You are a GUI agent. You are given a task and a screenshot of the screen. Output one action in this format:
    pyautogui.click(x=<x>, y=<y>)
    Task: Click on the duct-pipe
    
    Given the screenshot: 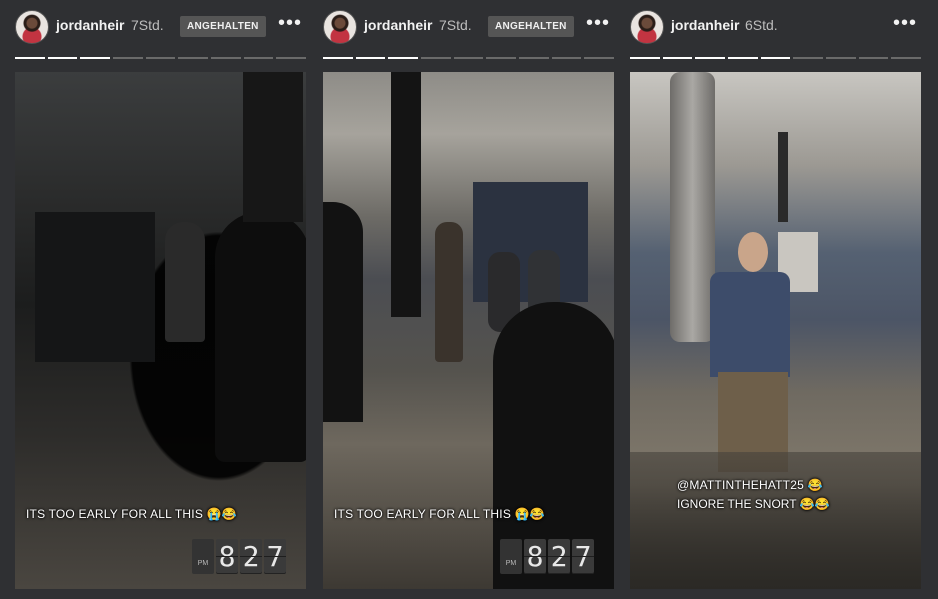 What is the action you would take?
    pyautogui.click(x=692, y=207)
    